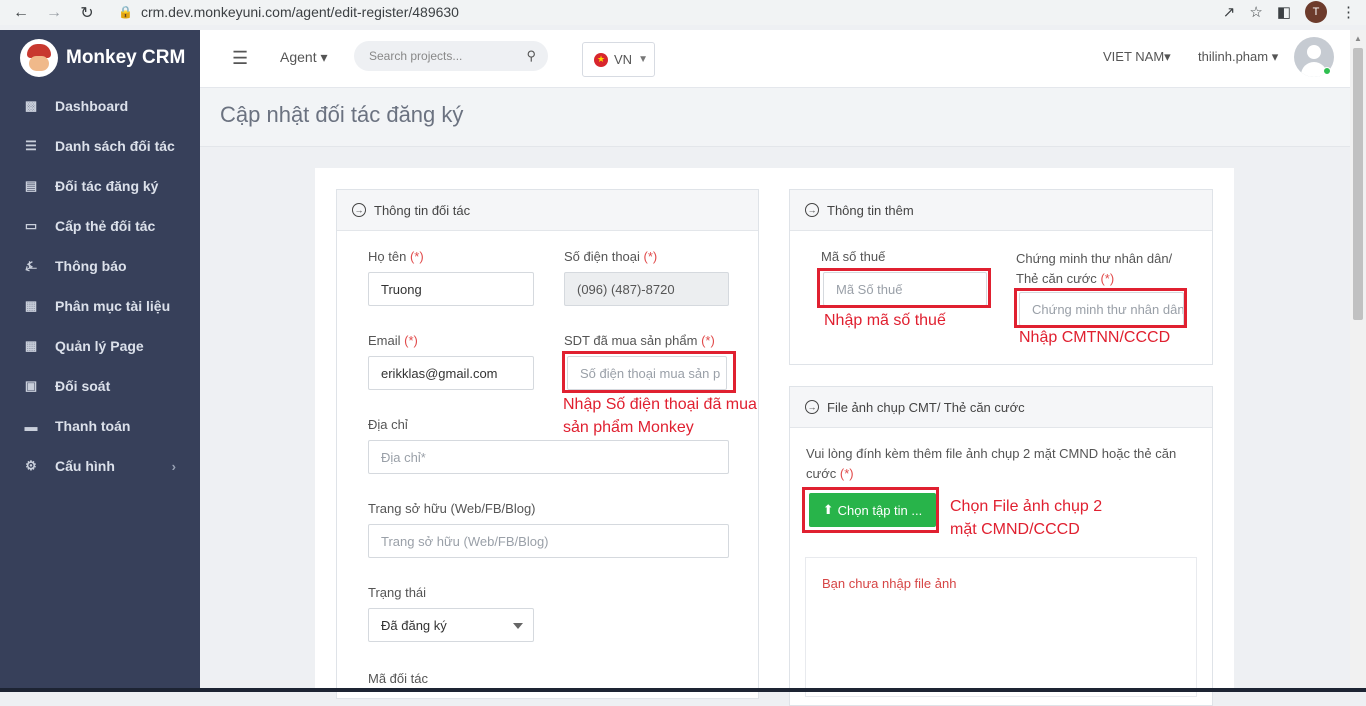 This screenshot has width=1366, height=706. What do you see at coordinates (100, 306) in the screenshot?
I see `sidebar-item-document-categories: ▦ Phân mục tài liệu` at bounding box center [100, 306].